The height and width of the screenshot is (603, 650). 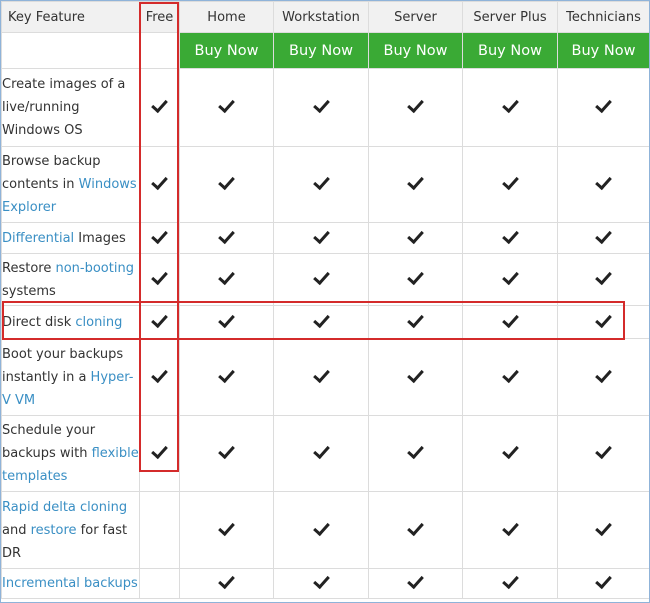 I want to click on header-key-feature: Key Feature, so click(x=70, y=17).